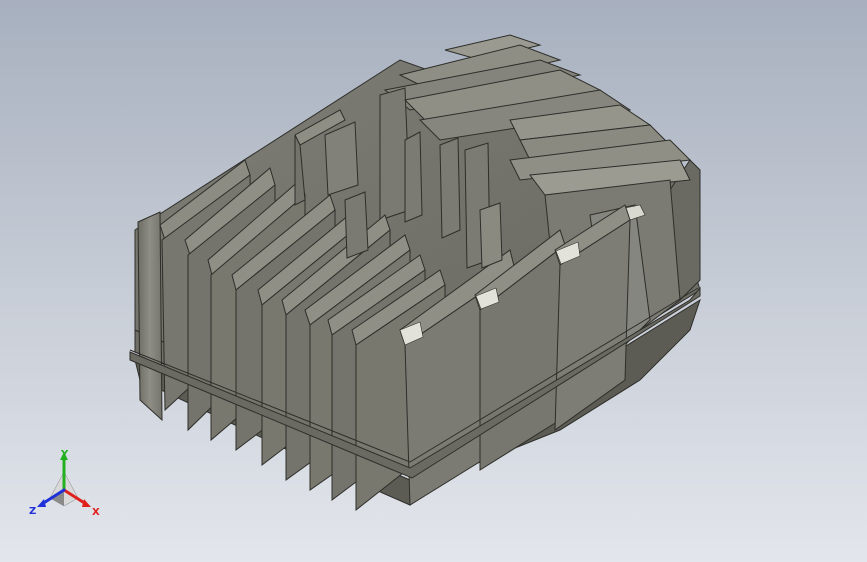 Image resolution: width=867 pixels, height=562 pixels. What do you see at coordinates (41, 503) in the screenshot?
I see `z-arrow-icon` at bounding box center [41, 503].